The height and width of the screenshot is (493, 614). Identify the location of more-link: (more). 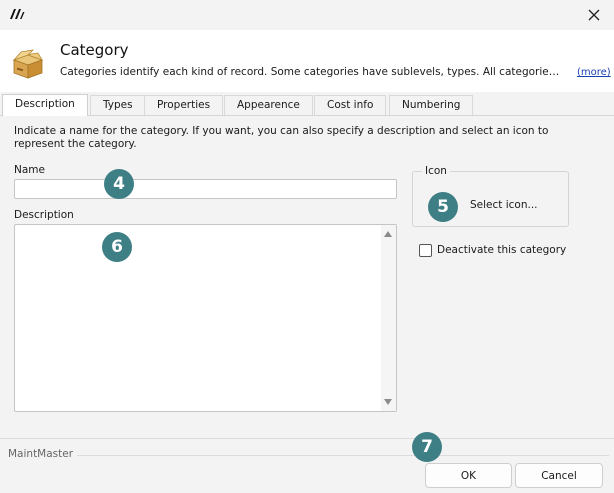
(594, 72).